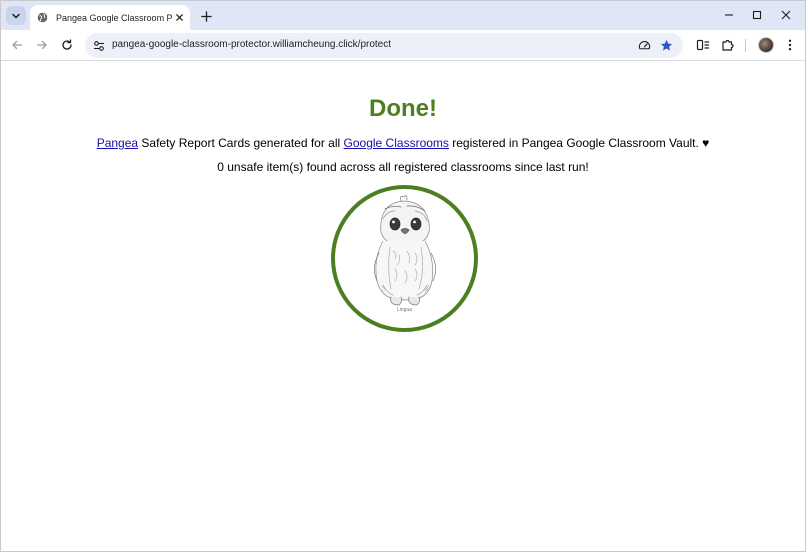 The image size is (806, 552). I want to click on pangea-link: Pangea, so click(117, 143).